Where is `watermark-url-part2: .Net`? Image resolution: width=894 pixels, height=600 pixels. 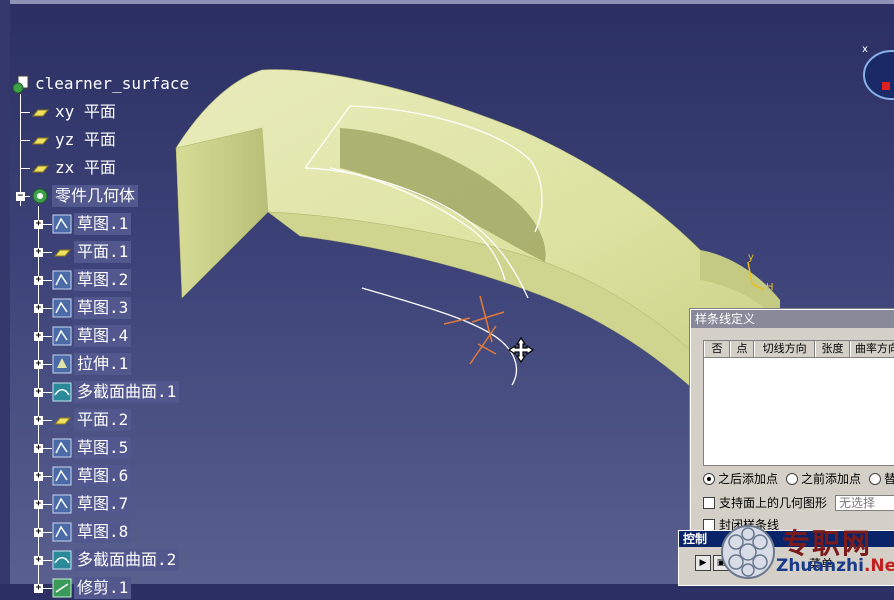
watermark-url-part2: .Net is located at coordinates (878, 566).